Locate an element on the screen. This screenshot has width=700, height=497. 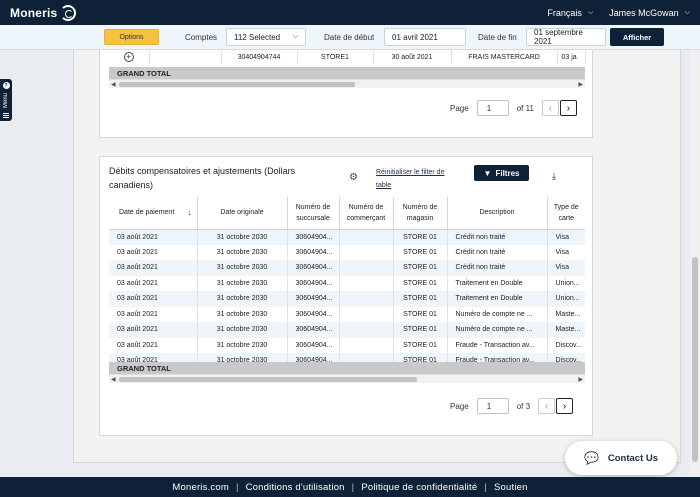
language-dropdown: Français ⌵ is located at coordinates (570, 13).